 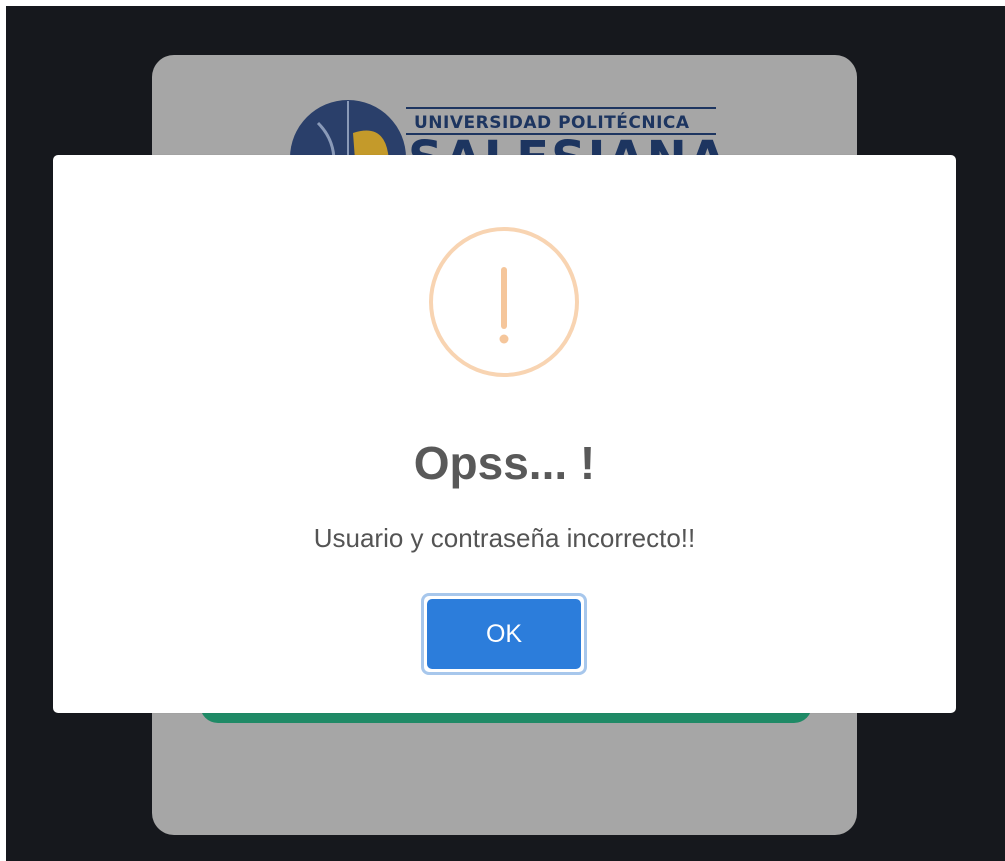 I want to click on logo-line1: UNIVERSIDAD POLITÉCNICA, so click(x=552, y=123).